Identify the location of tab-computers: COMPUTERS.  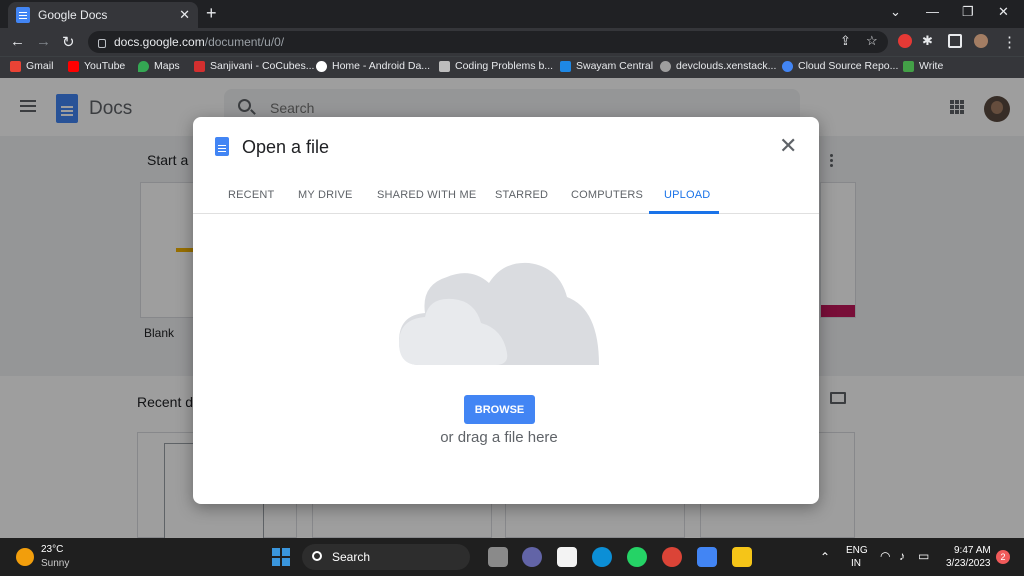
(607, 195).